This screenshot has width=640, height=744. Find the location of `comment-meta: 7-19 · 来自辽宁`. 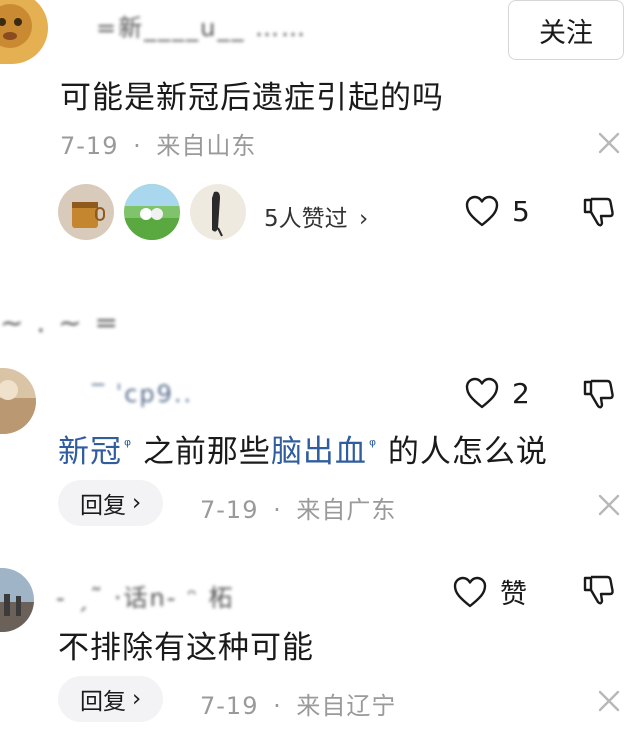

comment-meta: 7-19 · 来自辽宁 is located at coordinates (298, 703).